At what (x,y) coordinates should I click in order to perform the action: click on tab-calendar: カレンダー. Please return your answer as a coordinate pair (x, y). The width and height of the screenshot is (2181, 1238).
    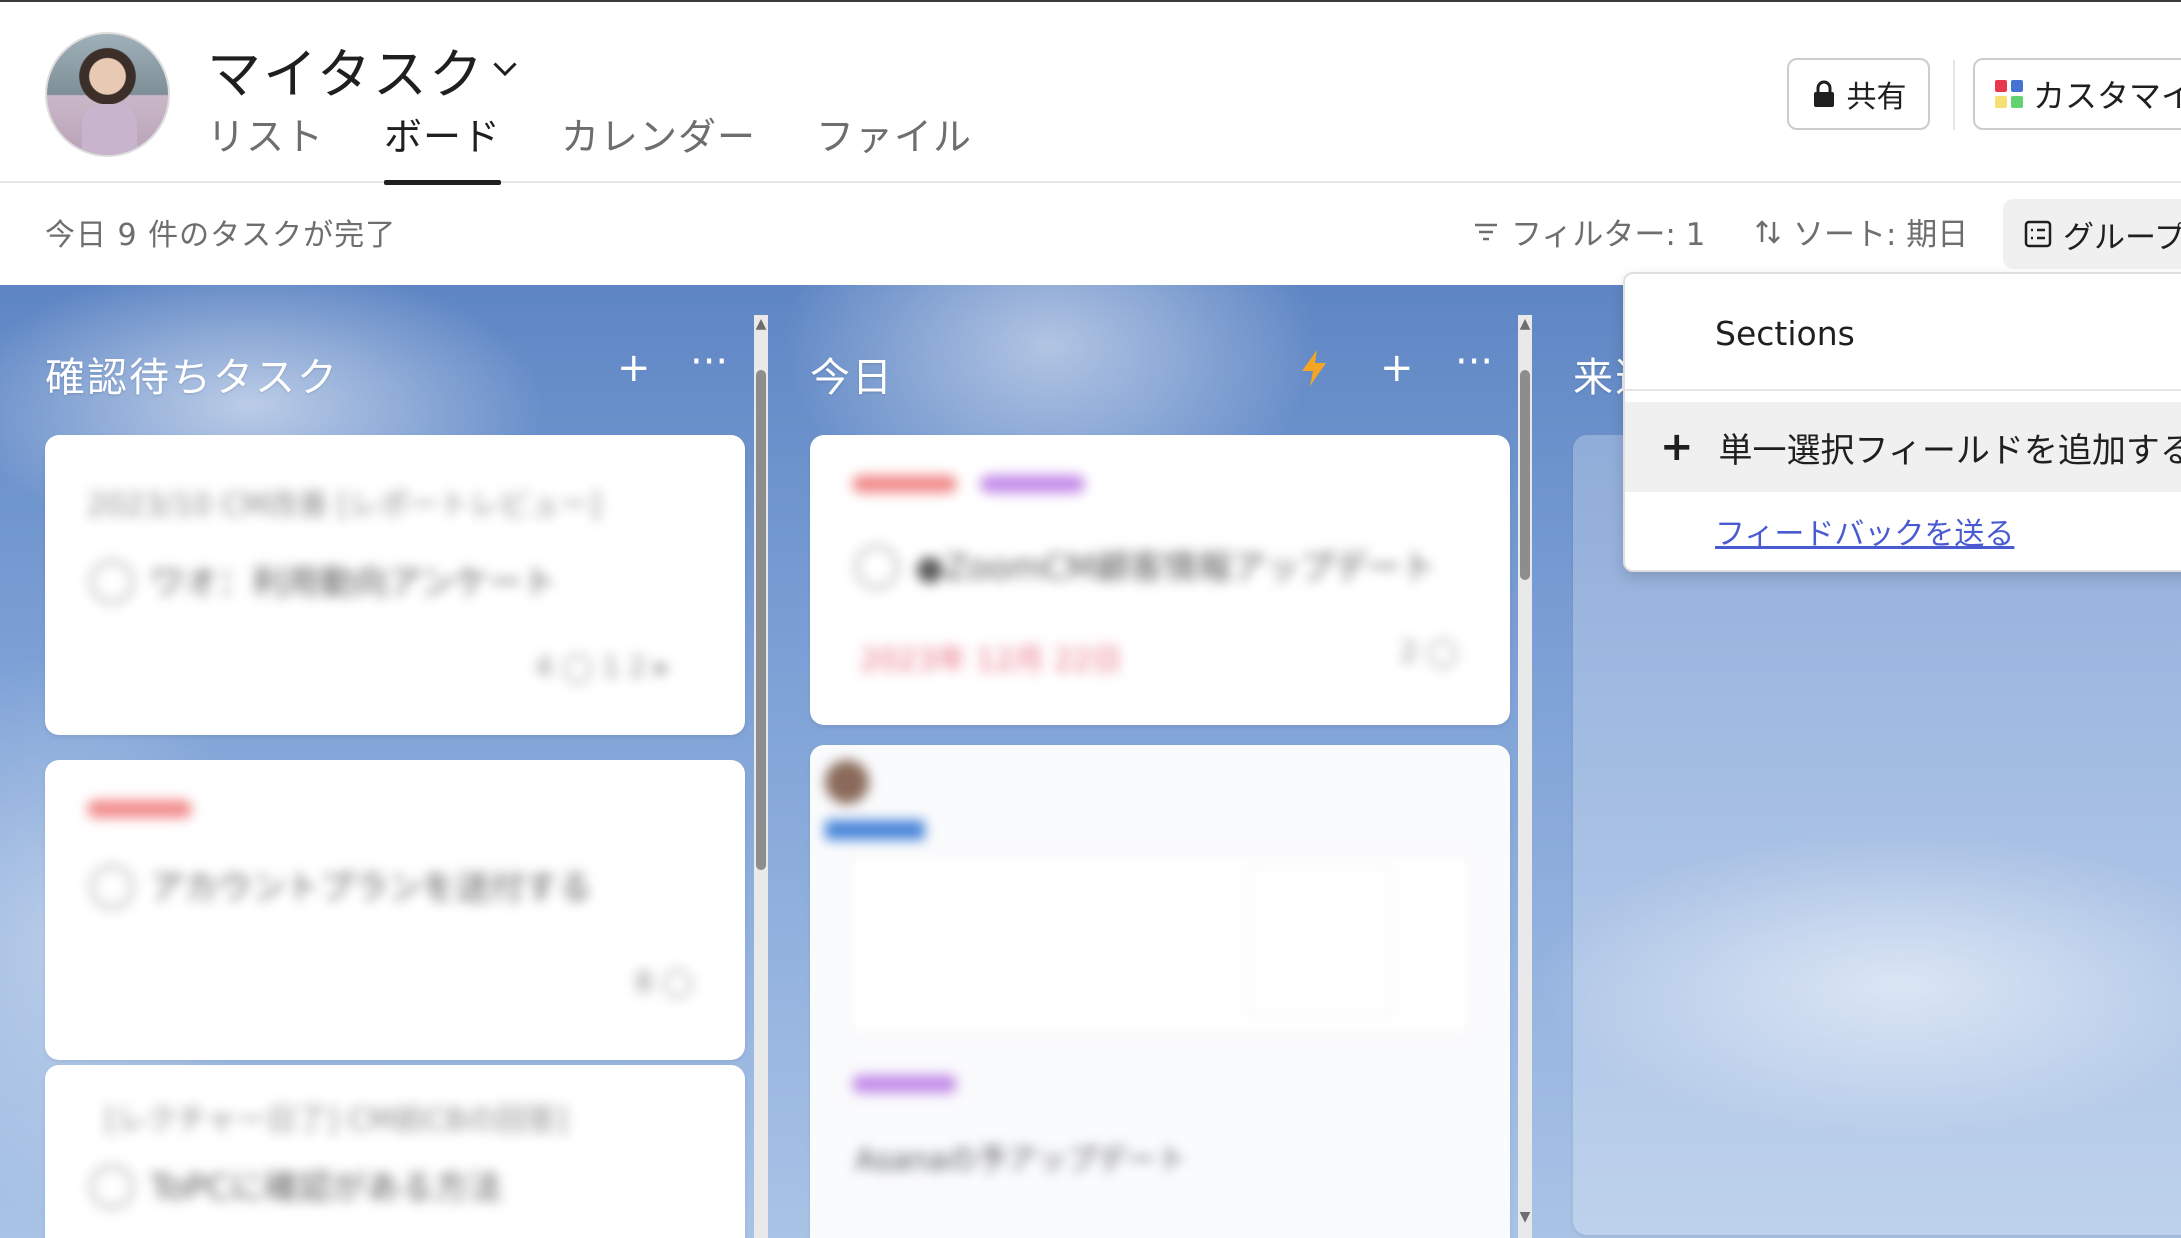
    Looking at the image, I should click on (658, 144).